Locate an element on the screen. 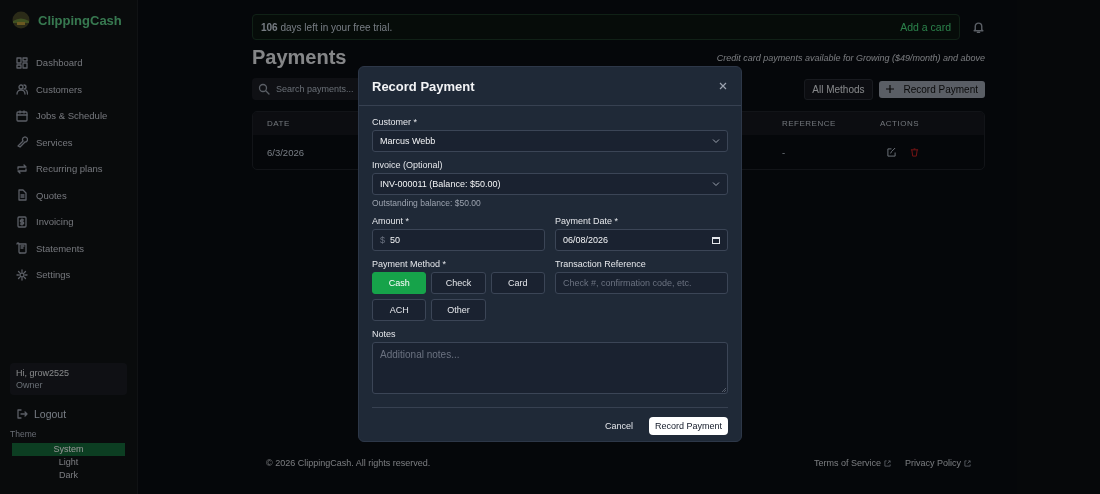  sidebar-item: Dashboard is located at coordinates (68, 63).